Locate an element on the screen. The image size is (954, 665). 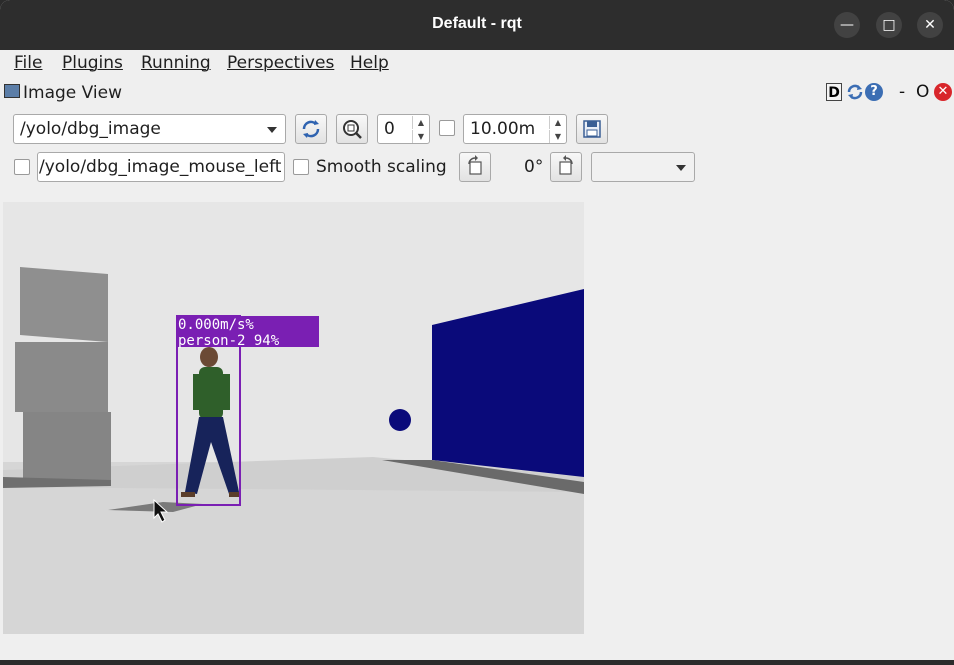
dock-close-icon: ✕ is located at coordinates (943, 92).